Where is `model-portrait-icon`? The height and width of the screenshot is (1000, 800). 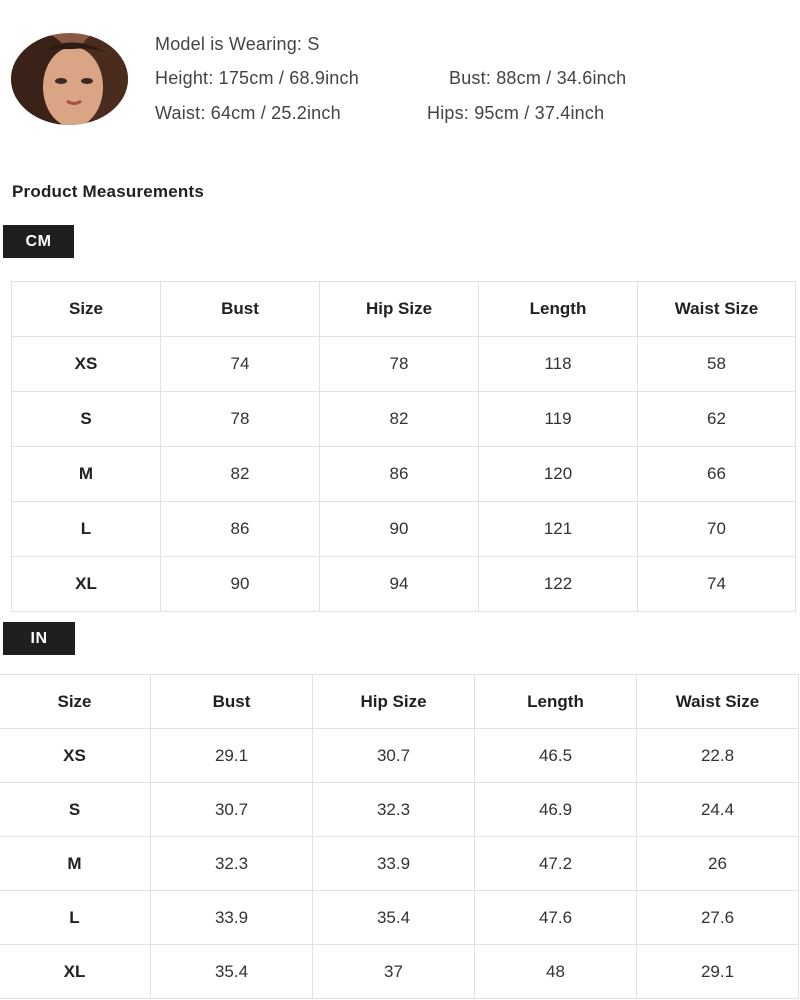
model-portrait-icon is located at coordinates (69, 79).